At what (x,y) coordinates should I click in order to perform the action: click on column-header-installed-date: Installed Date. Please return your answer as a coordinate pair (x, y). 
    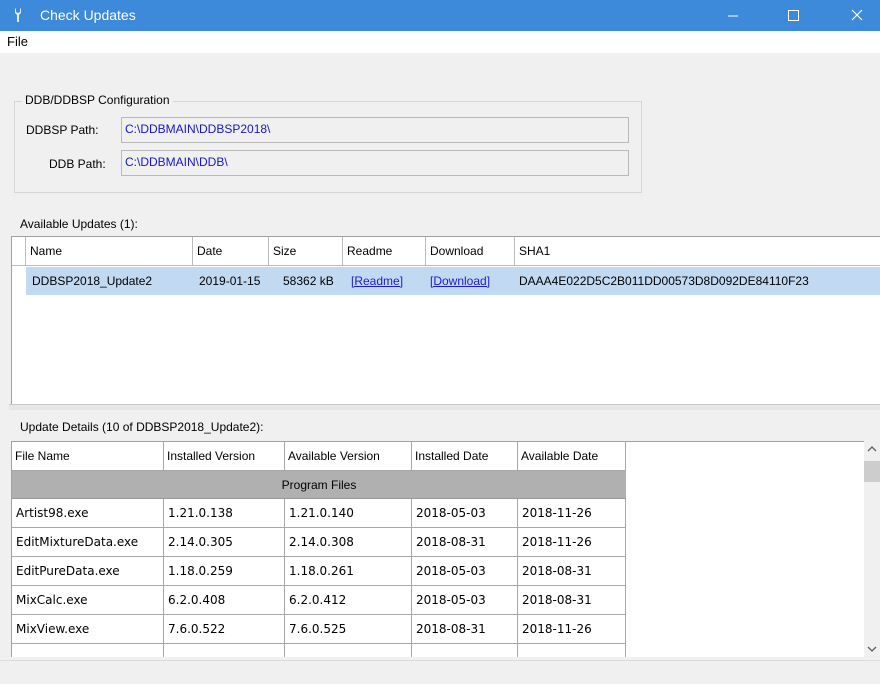
    Looking at the image, I should click on (465, 456).